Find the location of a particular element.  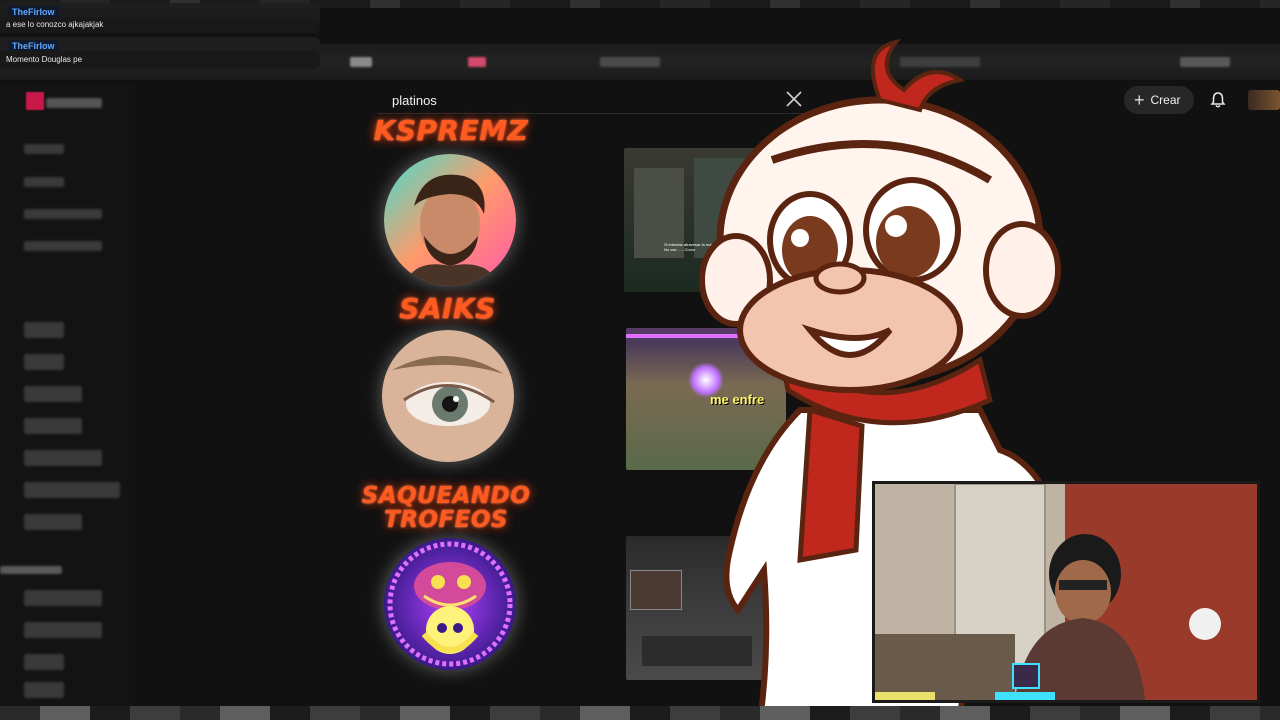

create-button: + Crear is located at coordinates (1159, 100).